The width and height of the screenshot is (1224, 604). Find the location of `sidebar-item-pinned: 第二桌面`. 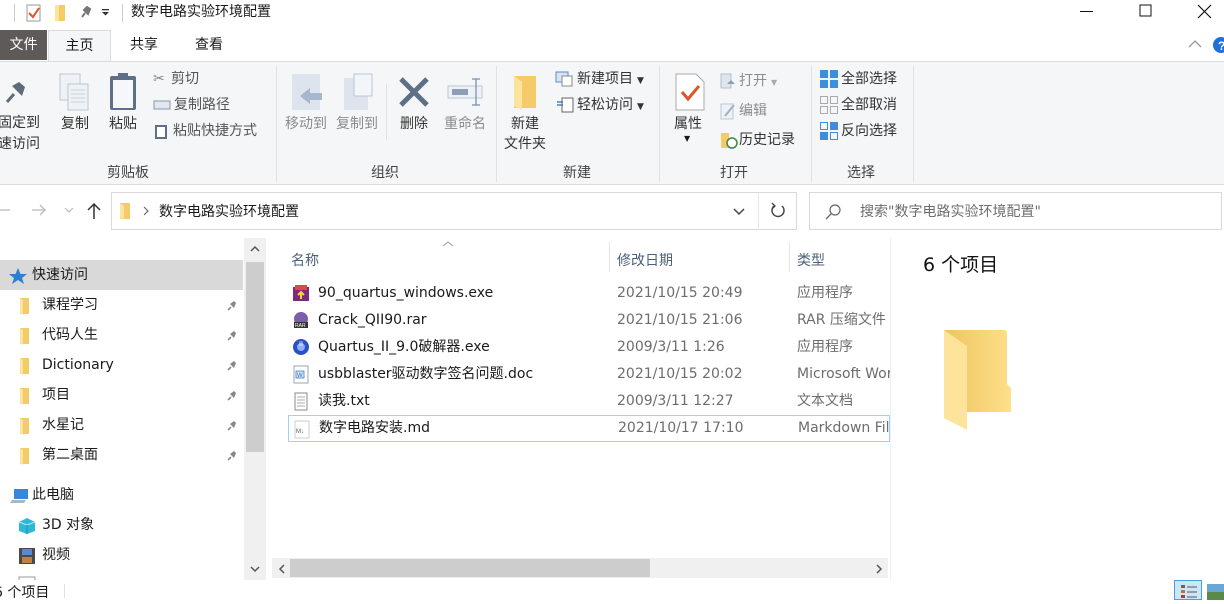

sidebar-item-pinned: 第二桌面 is located at coordinates (121, 455).